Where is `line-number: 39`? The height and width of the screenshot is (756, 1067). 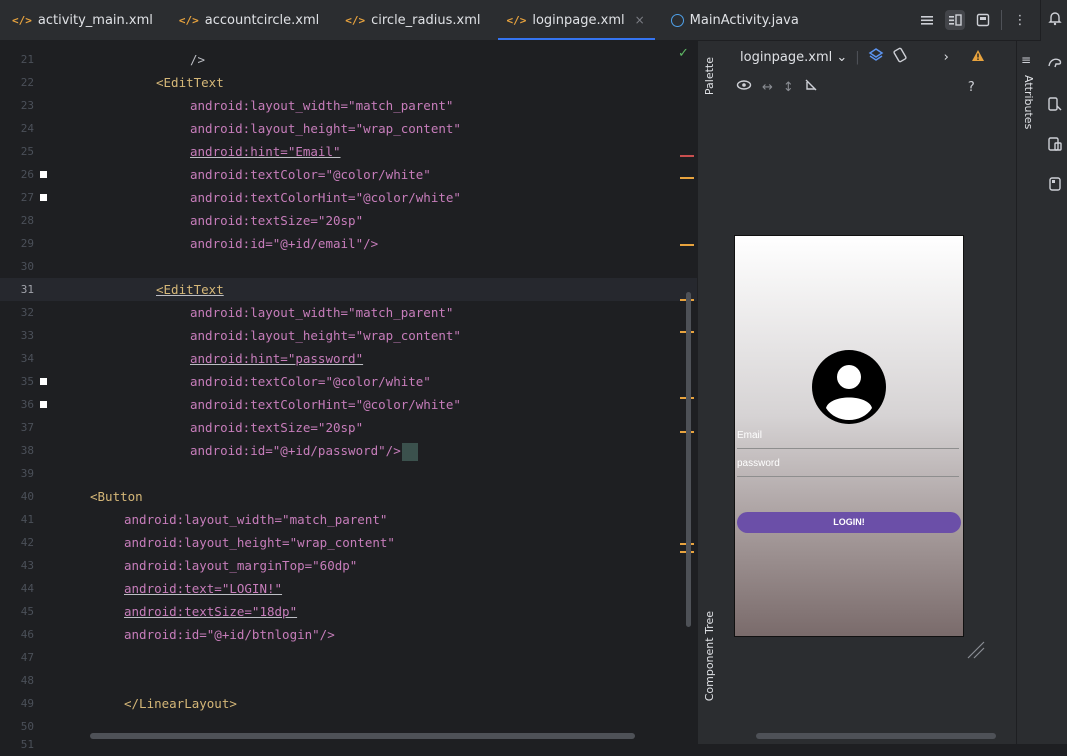 line-number: 39 is located at coordinates (27, 473).